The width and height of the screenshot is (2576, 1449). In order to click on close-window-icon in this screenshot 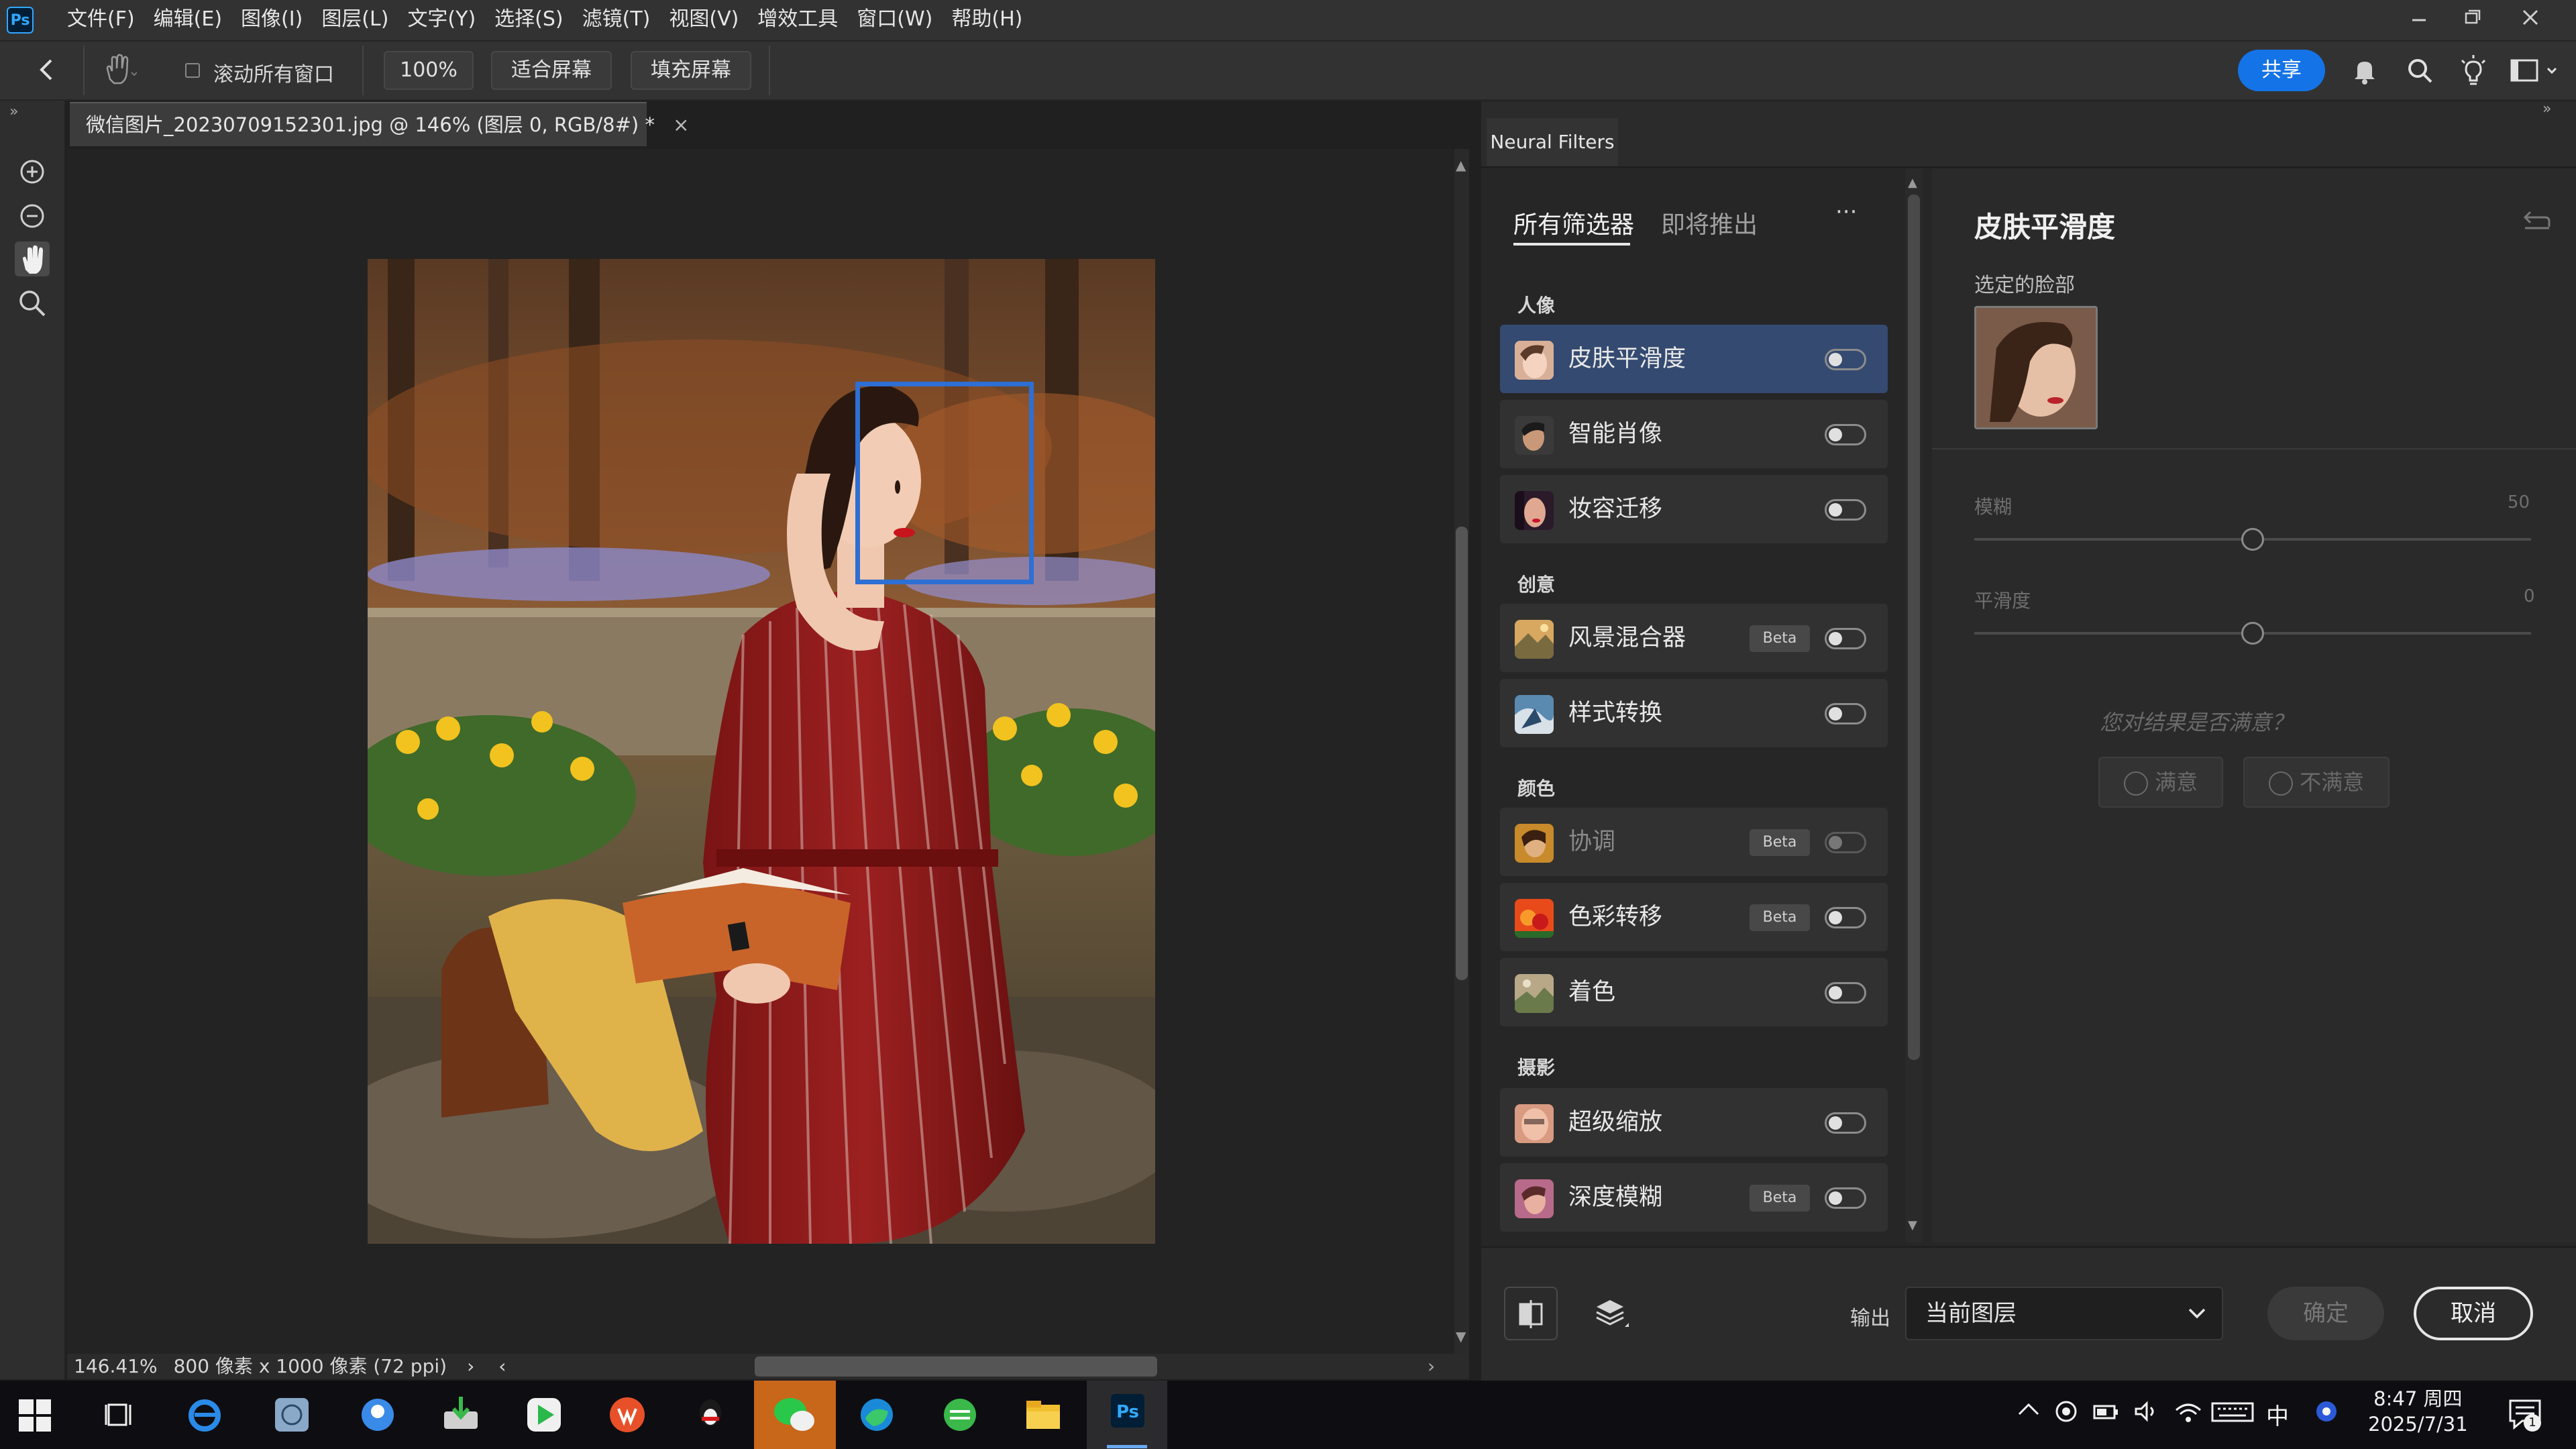, I will do `click(2530, 19)`.